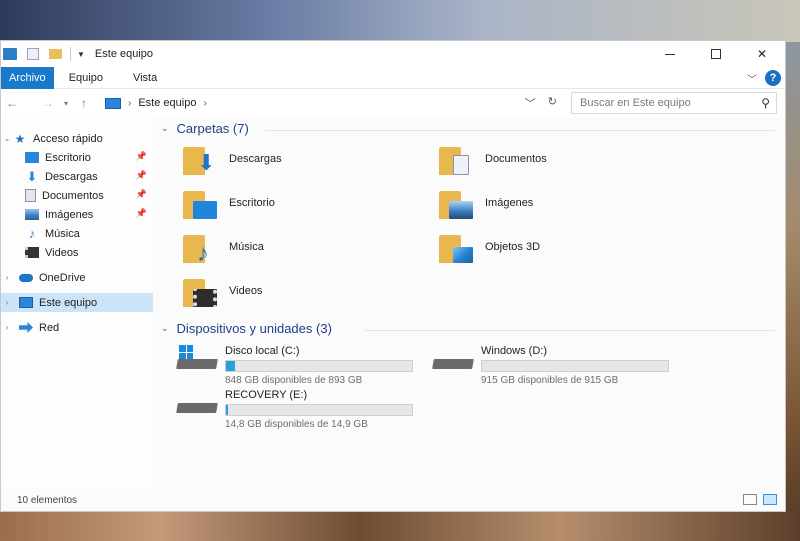 The width and height of the screenshot is (800, 541). I want to click on desktop-background-right, so click(792, 277).